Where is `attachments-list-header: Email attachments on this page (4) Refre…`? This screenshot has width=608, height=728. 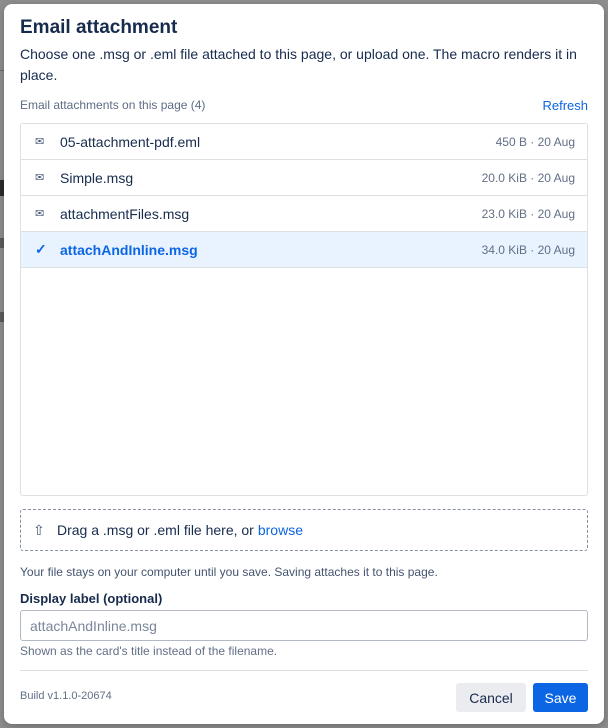 attachments-list-header: Email attachments on this page (4) Refre… is located at coordinates (304, 105).